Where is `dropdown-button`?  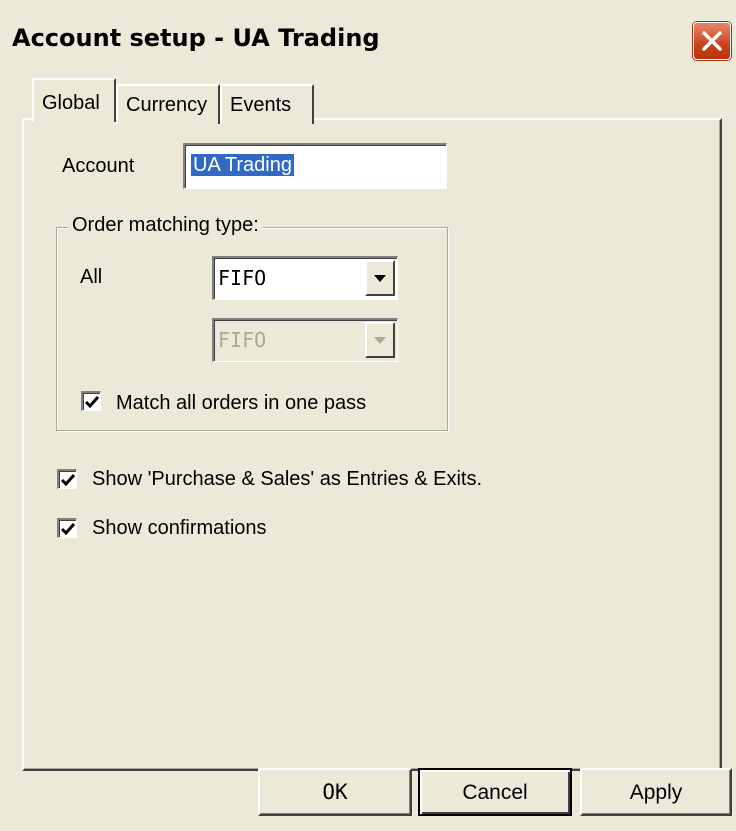 dropdown-button is located at coordinates (380, 278).